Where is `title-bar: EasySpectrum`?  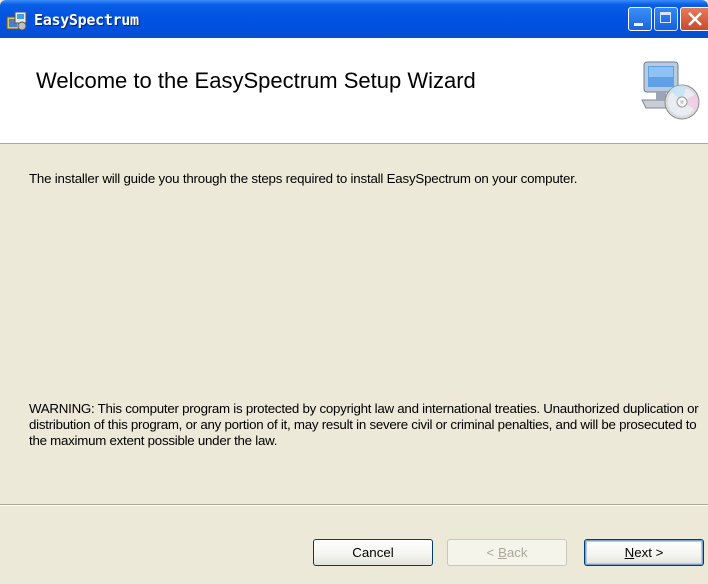
title-bar: EasySpectrum is located at coordinates (354, 19).